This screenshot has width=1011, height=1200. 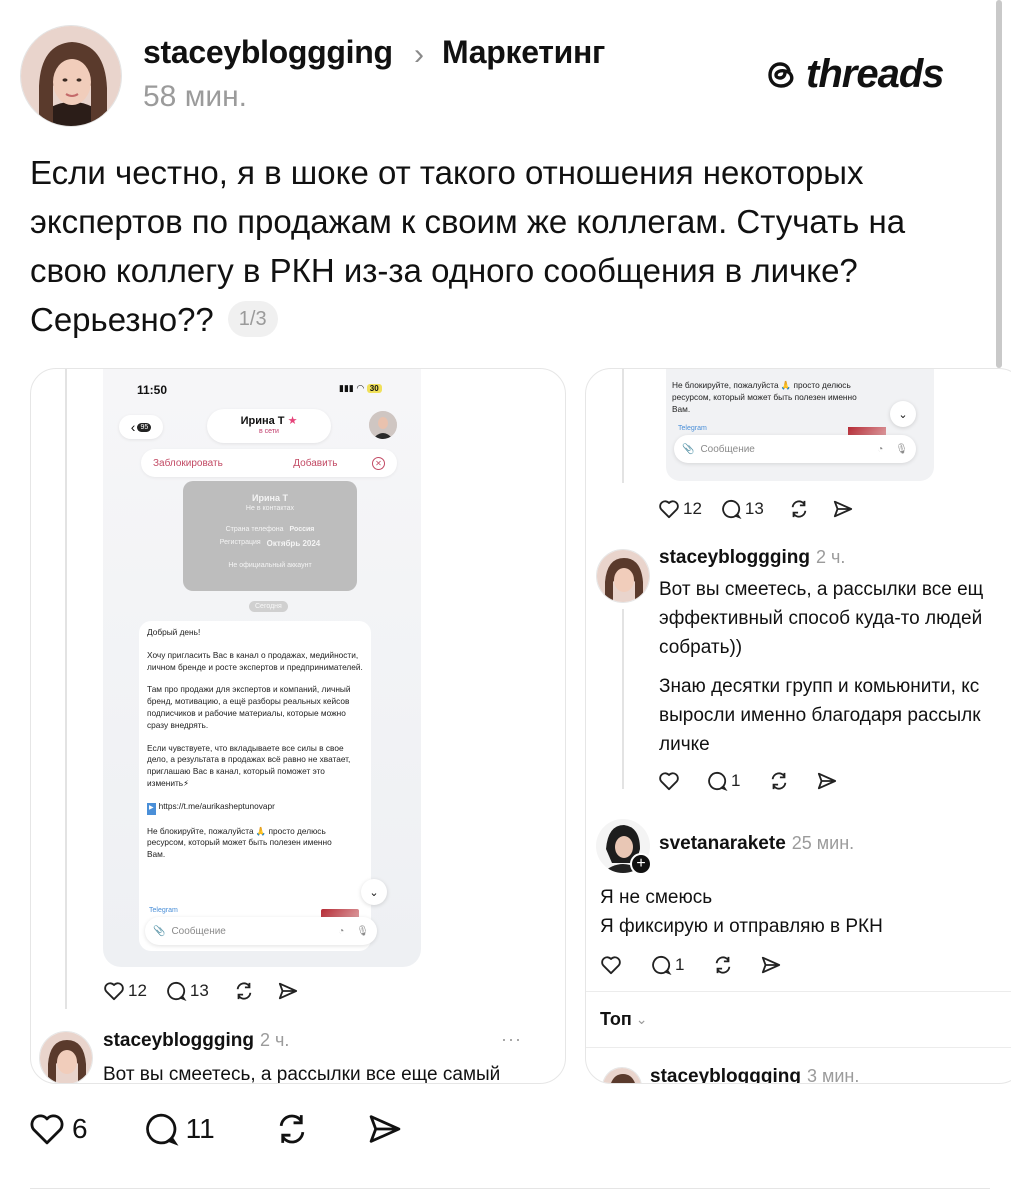 I want to click on reply-body: Я не смеюсь Я фиксирую и отправляю в РКН, so click(x=741, y=912).